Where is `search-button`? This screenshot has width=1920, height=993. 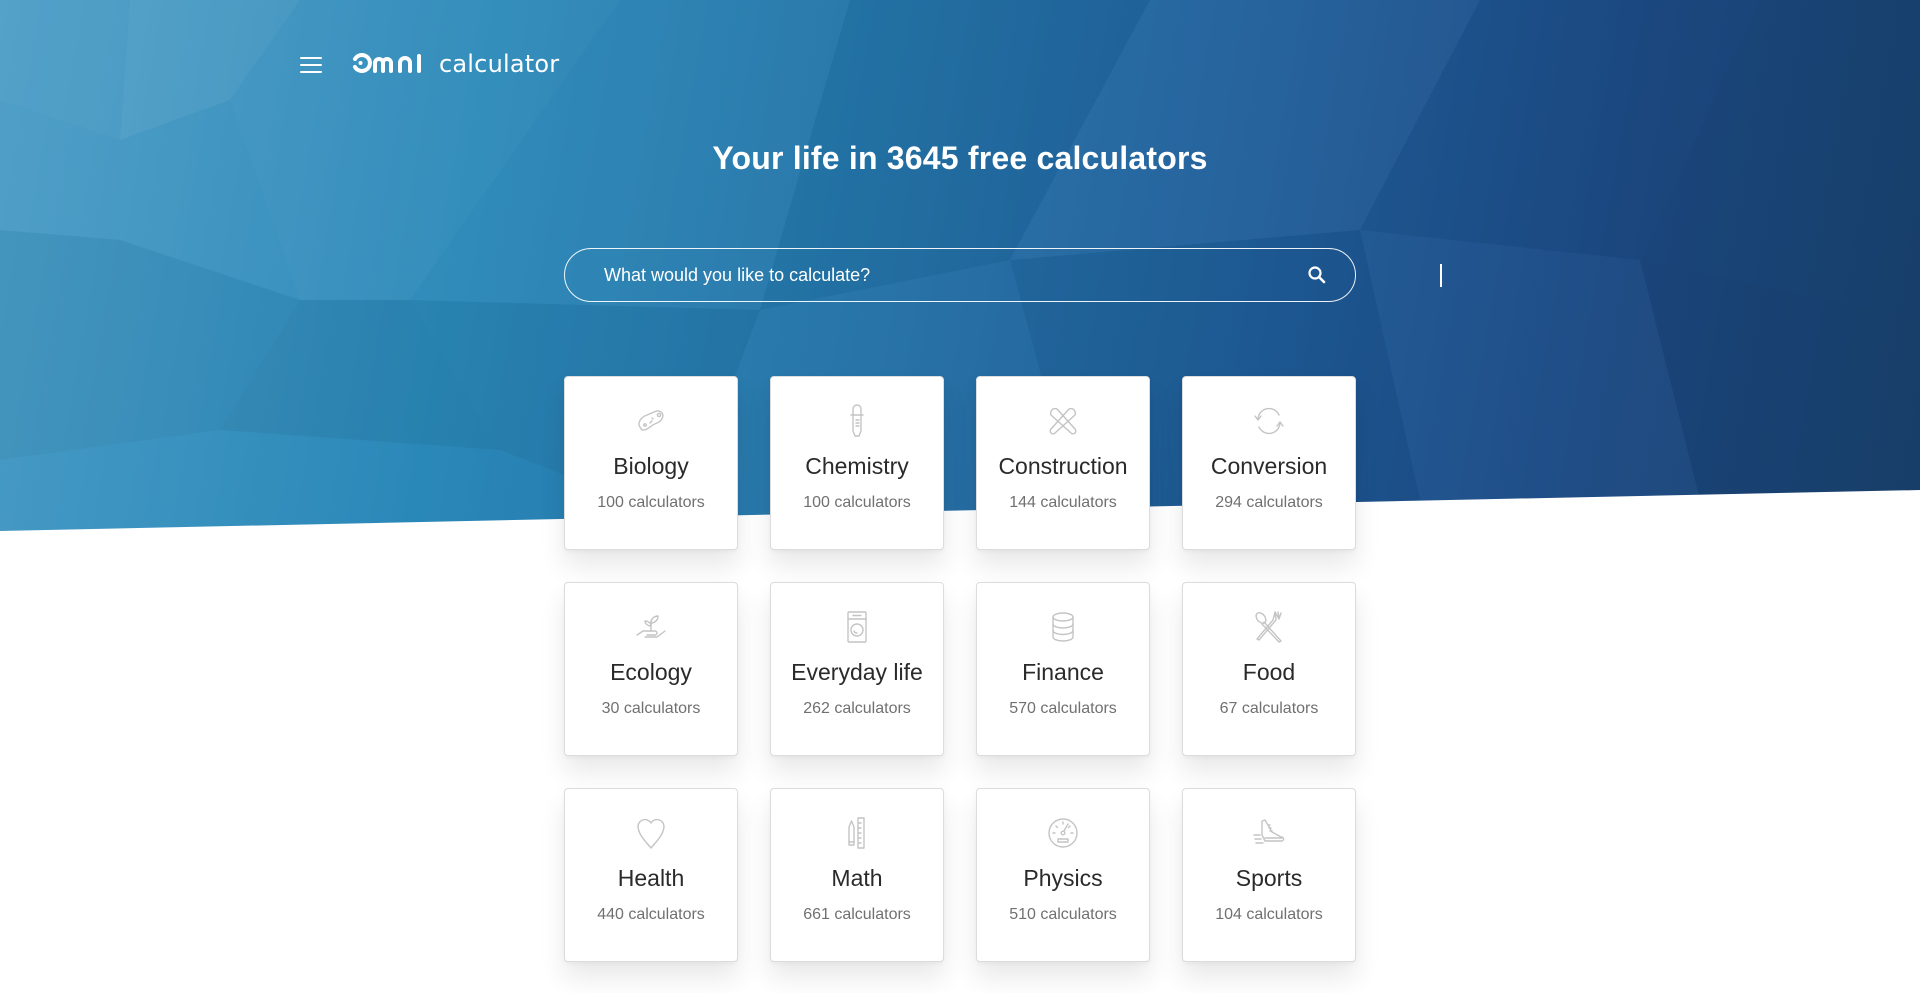
search-button is located at coordinates (1317, 275).